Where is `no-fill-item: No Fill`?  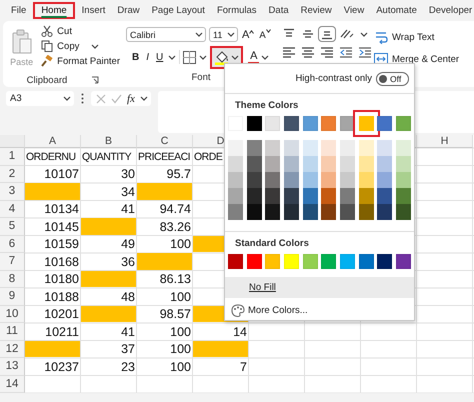 no-fill-item: No Fill is located at coordinates (319, 287).